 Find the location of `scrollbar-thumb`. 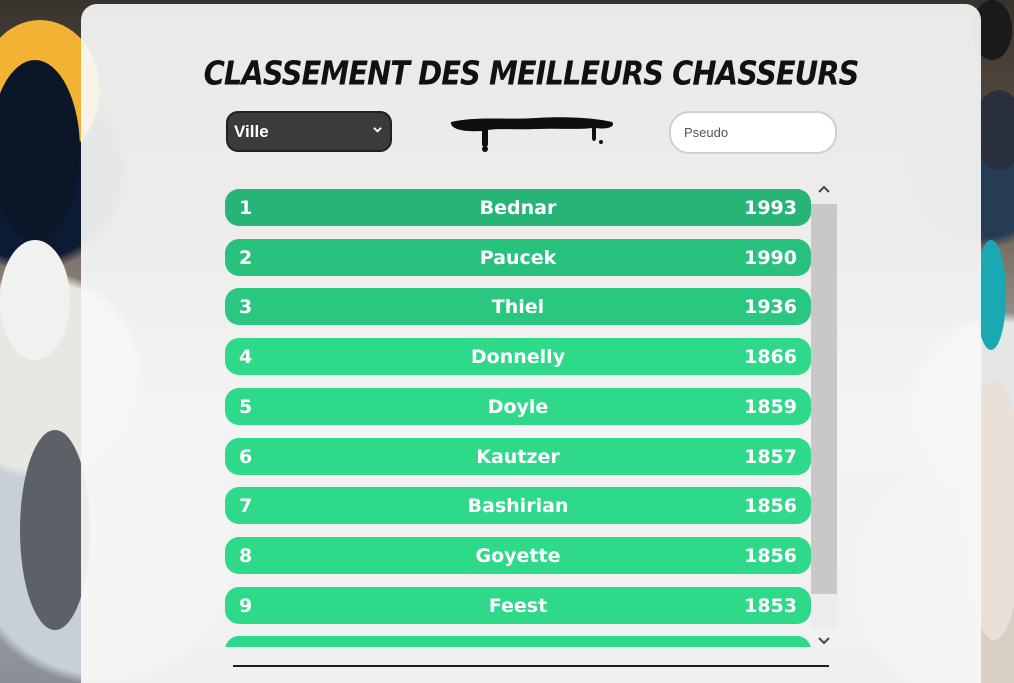

scrollbar-thumb is located at coordinates (824, 399).